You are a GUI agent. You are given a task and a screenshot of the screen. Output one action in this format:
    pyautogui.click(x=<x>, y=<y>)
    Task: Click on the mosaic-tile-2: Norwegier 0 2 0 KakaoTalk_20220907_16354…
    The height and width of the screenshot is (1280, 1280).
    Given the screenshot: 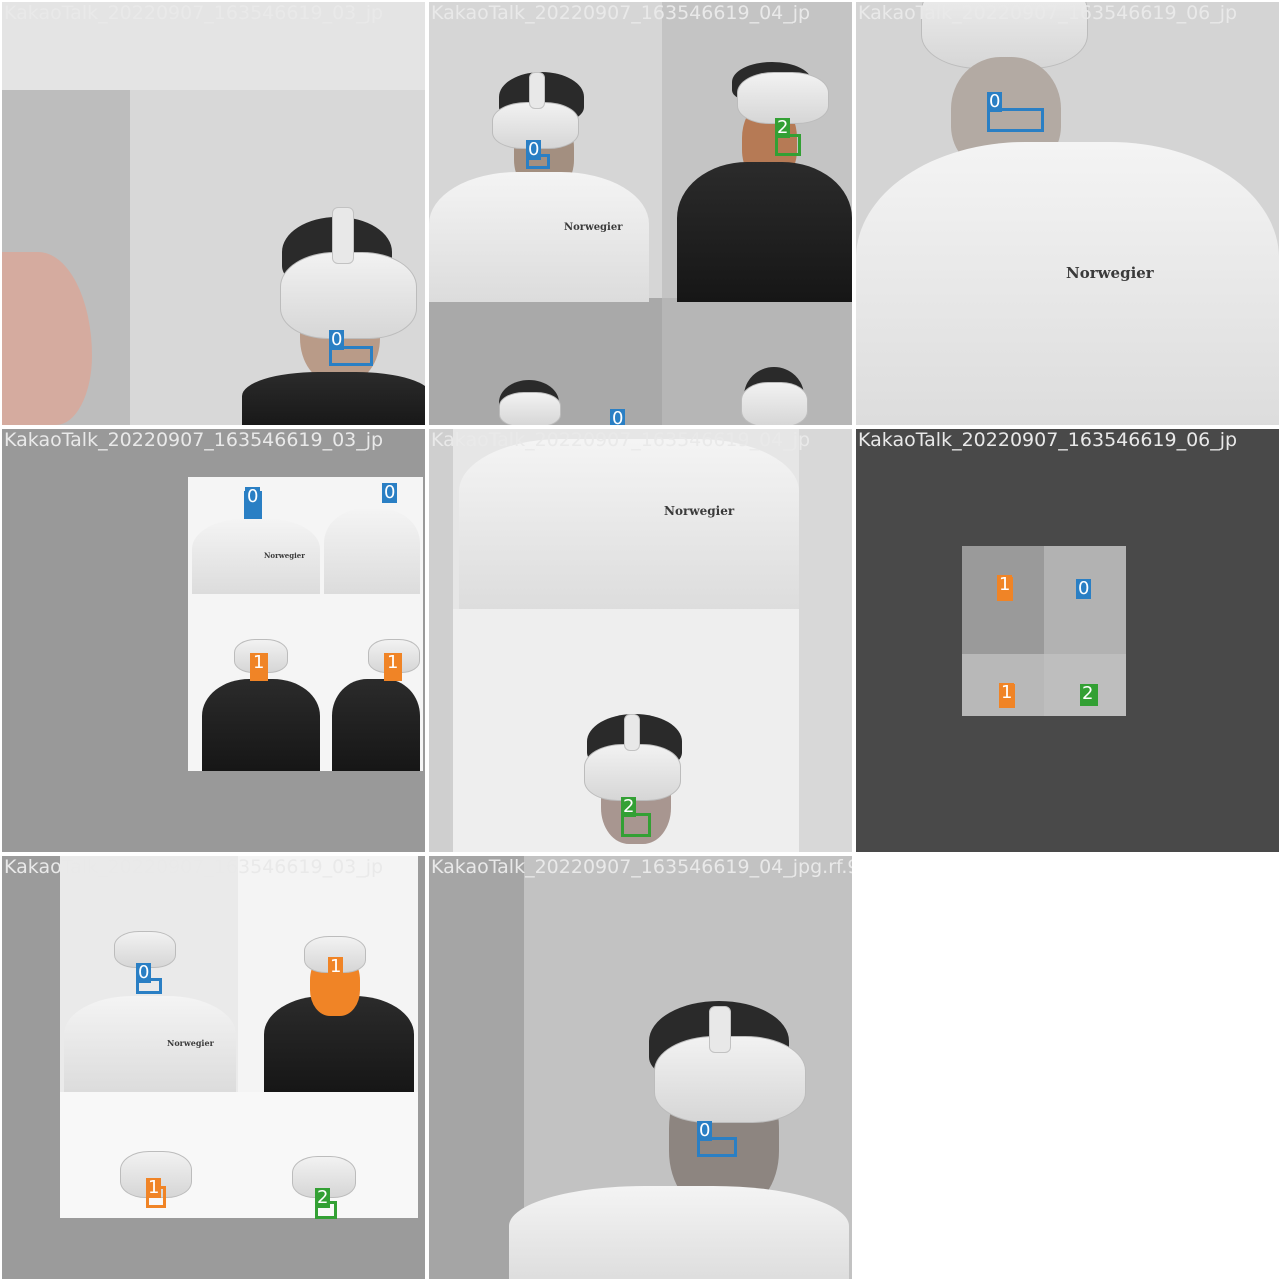 What is the action you would take?
    pyautogui.click(x=640, y=213)
    